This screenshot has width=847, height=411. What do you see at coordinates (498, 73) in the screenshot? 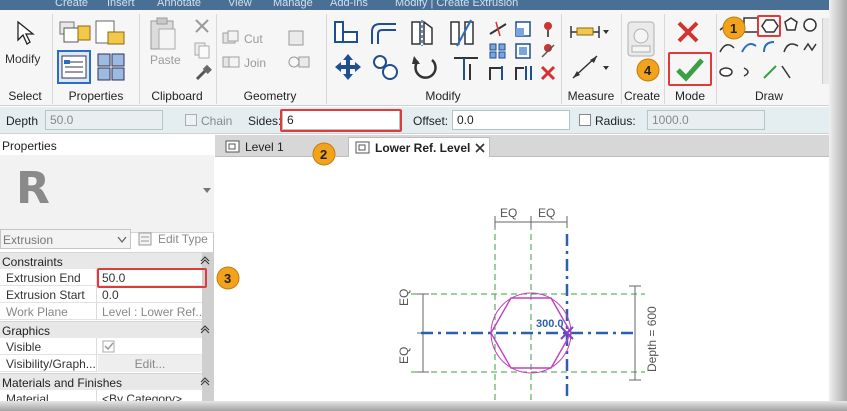
I see `trim-single-icon` at bounding box center [498, 73].